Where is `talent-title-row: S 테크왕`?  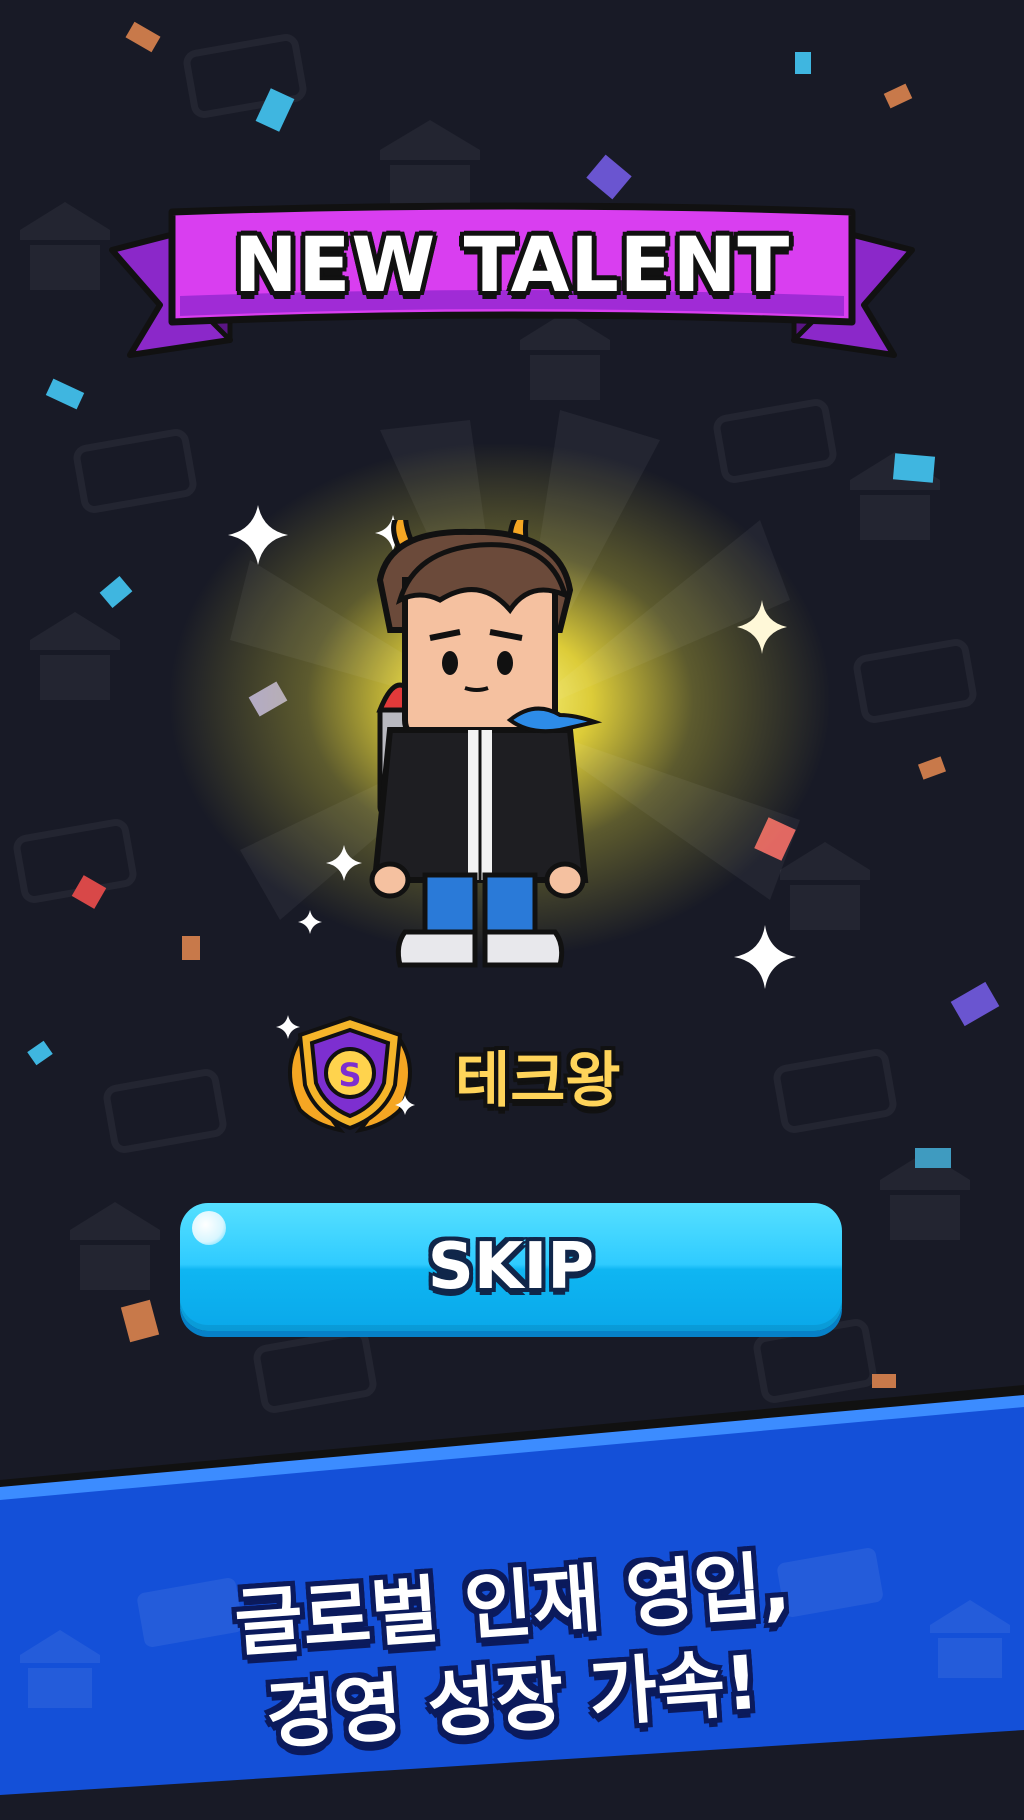
talent-title-row: S 테크왕 is located at coordinates (520, 1070).